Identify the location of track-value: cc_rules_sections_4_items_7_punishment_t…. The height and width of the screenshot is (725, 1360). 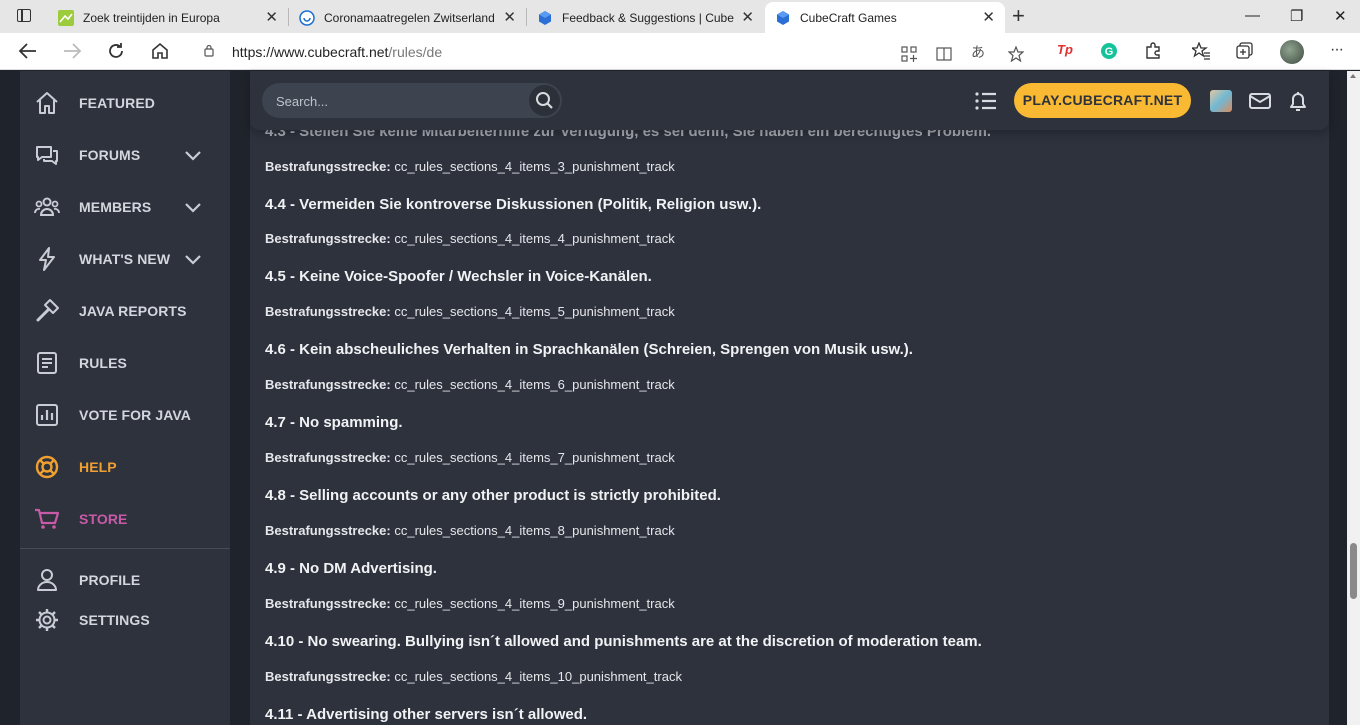
(534, 457).